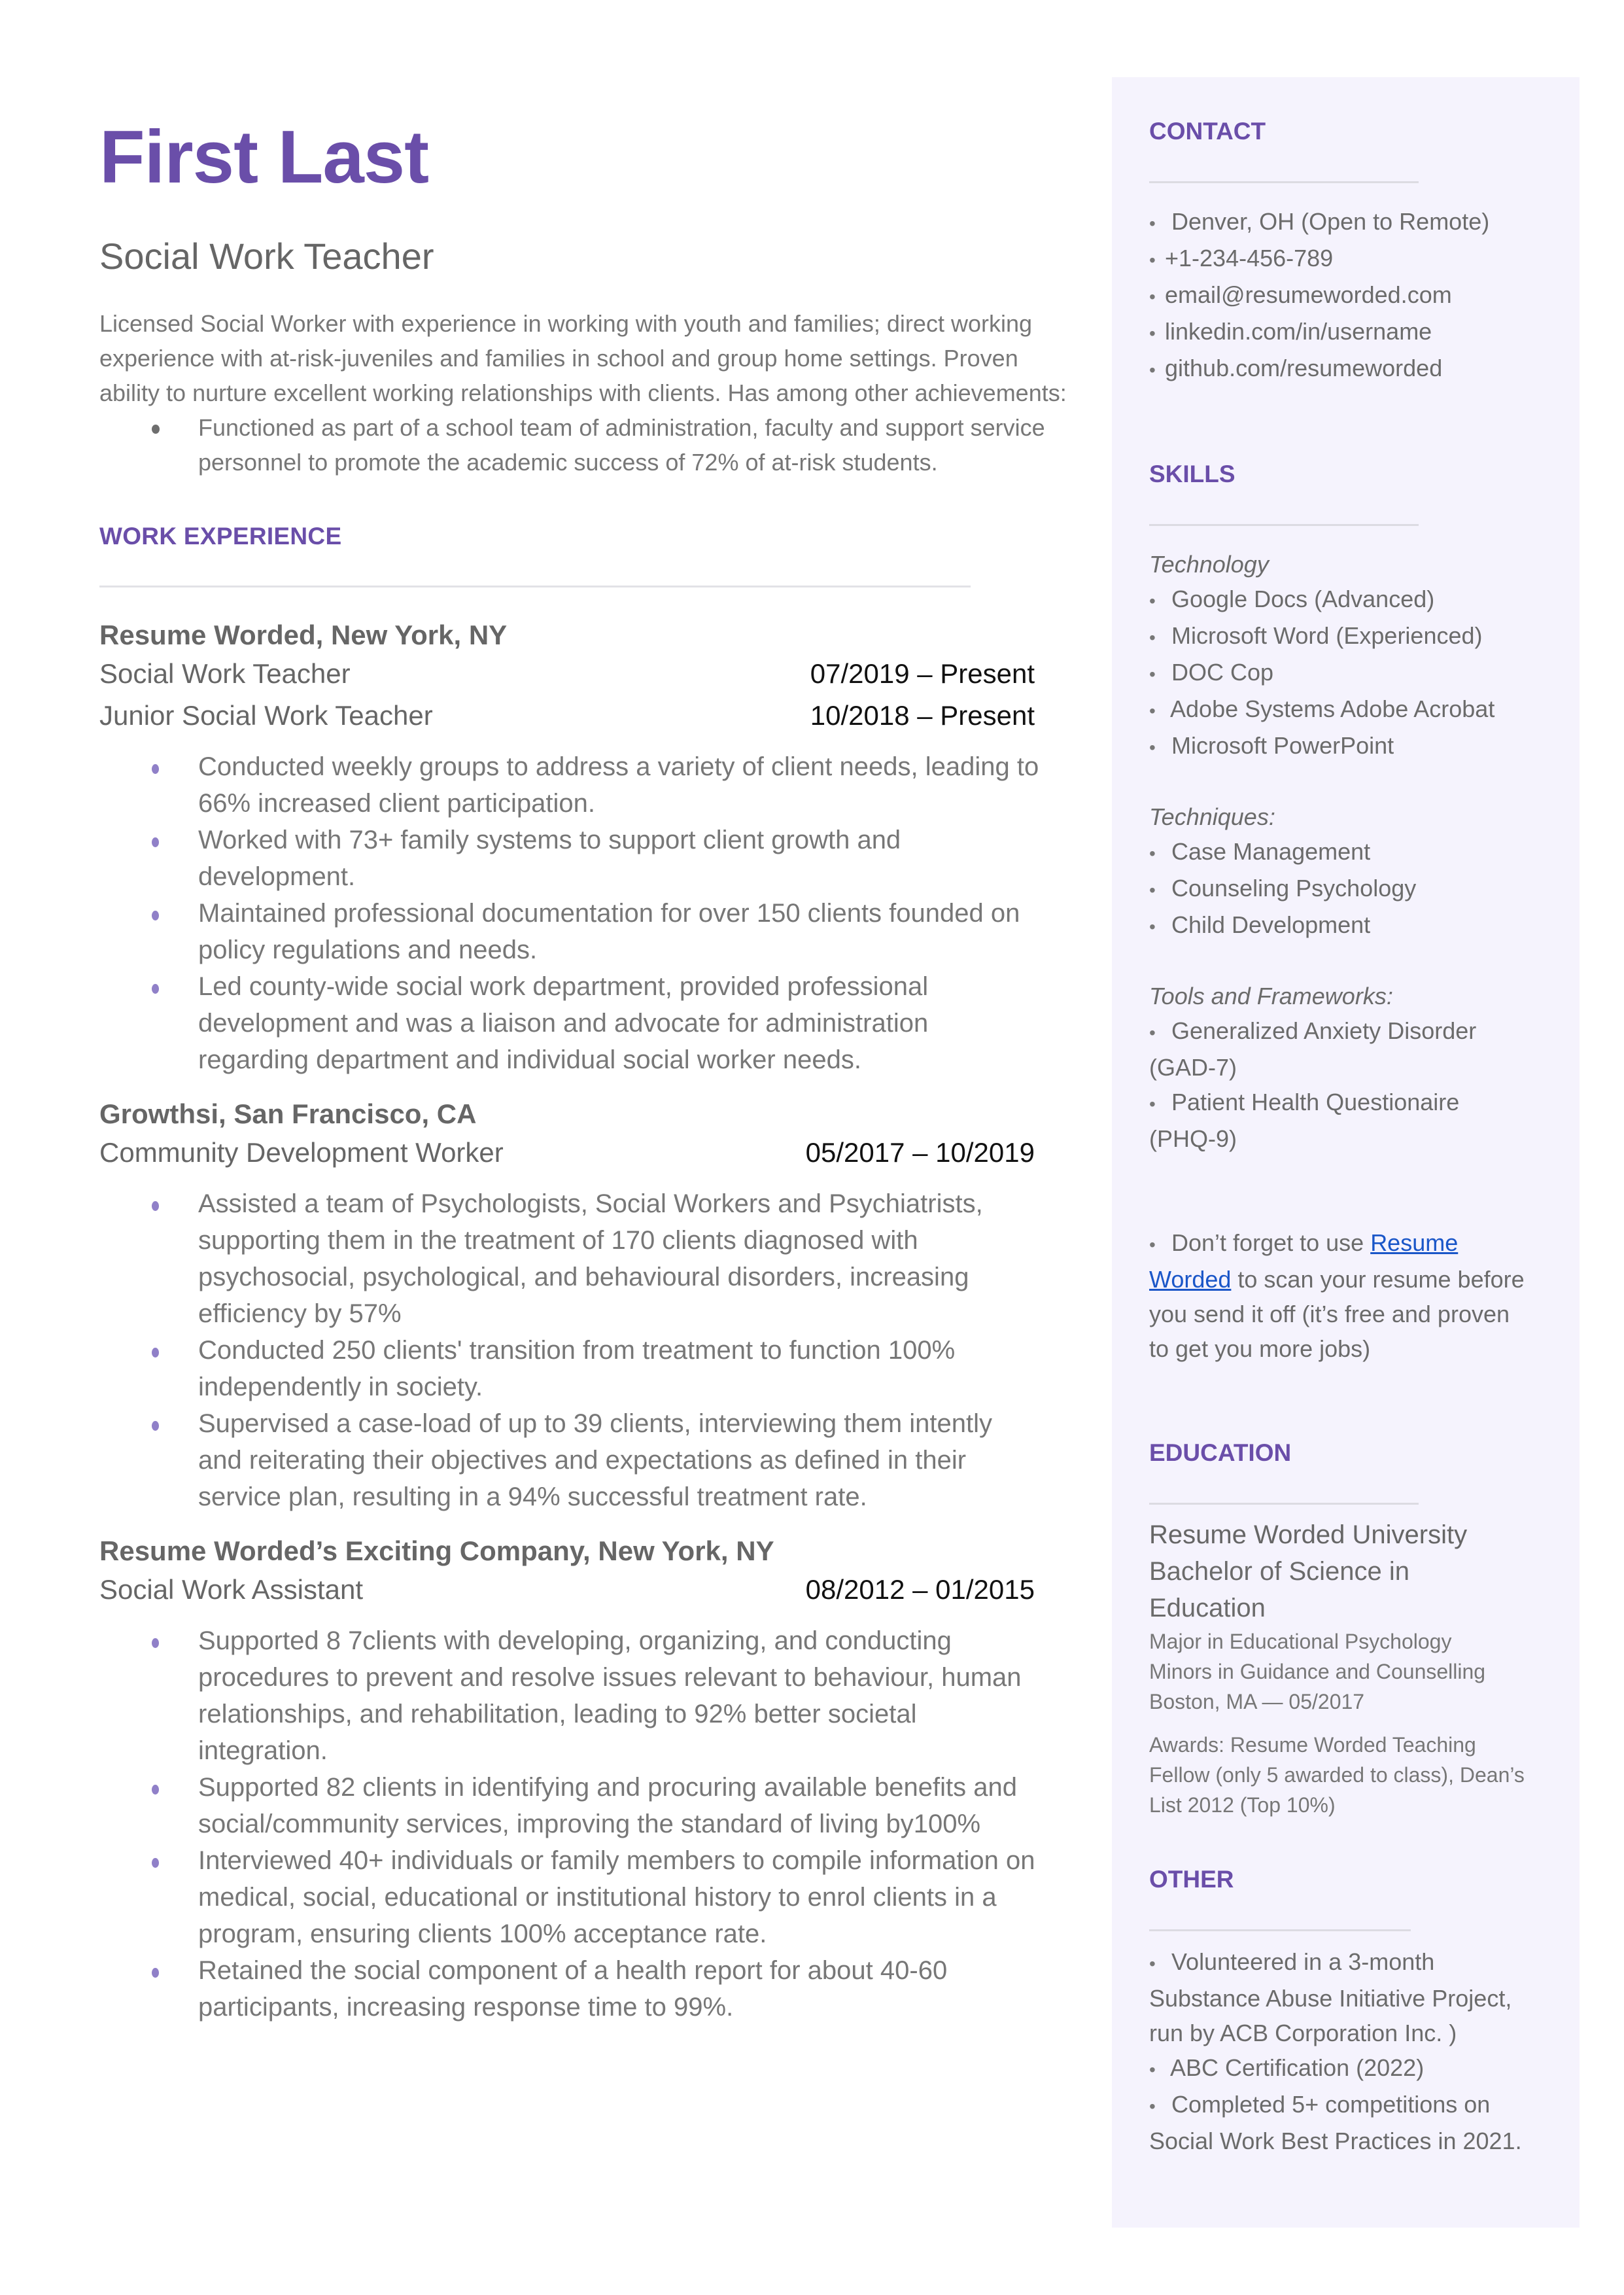 The width and height of the screenshot is (1624, 2295). I want to click on education-major: Major in Educational Psychology, so click(1300, 1641).